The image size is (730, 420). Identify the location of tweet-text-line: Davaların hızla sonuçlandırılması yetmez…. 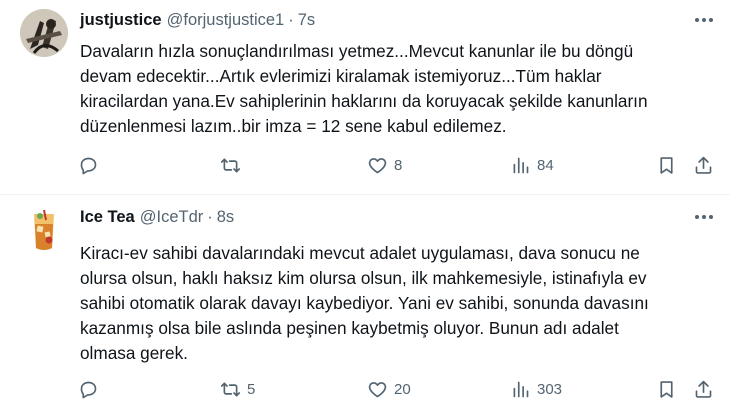
(357, 51).